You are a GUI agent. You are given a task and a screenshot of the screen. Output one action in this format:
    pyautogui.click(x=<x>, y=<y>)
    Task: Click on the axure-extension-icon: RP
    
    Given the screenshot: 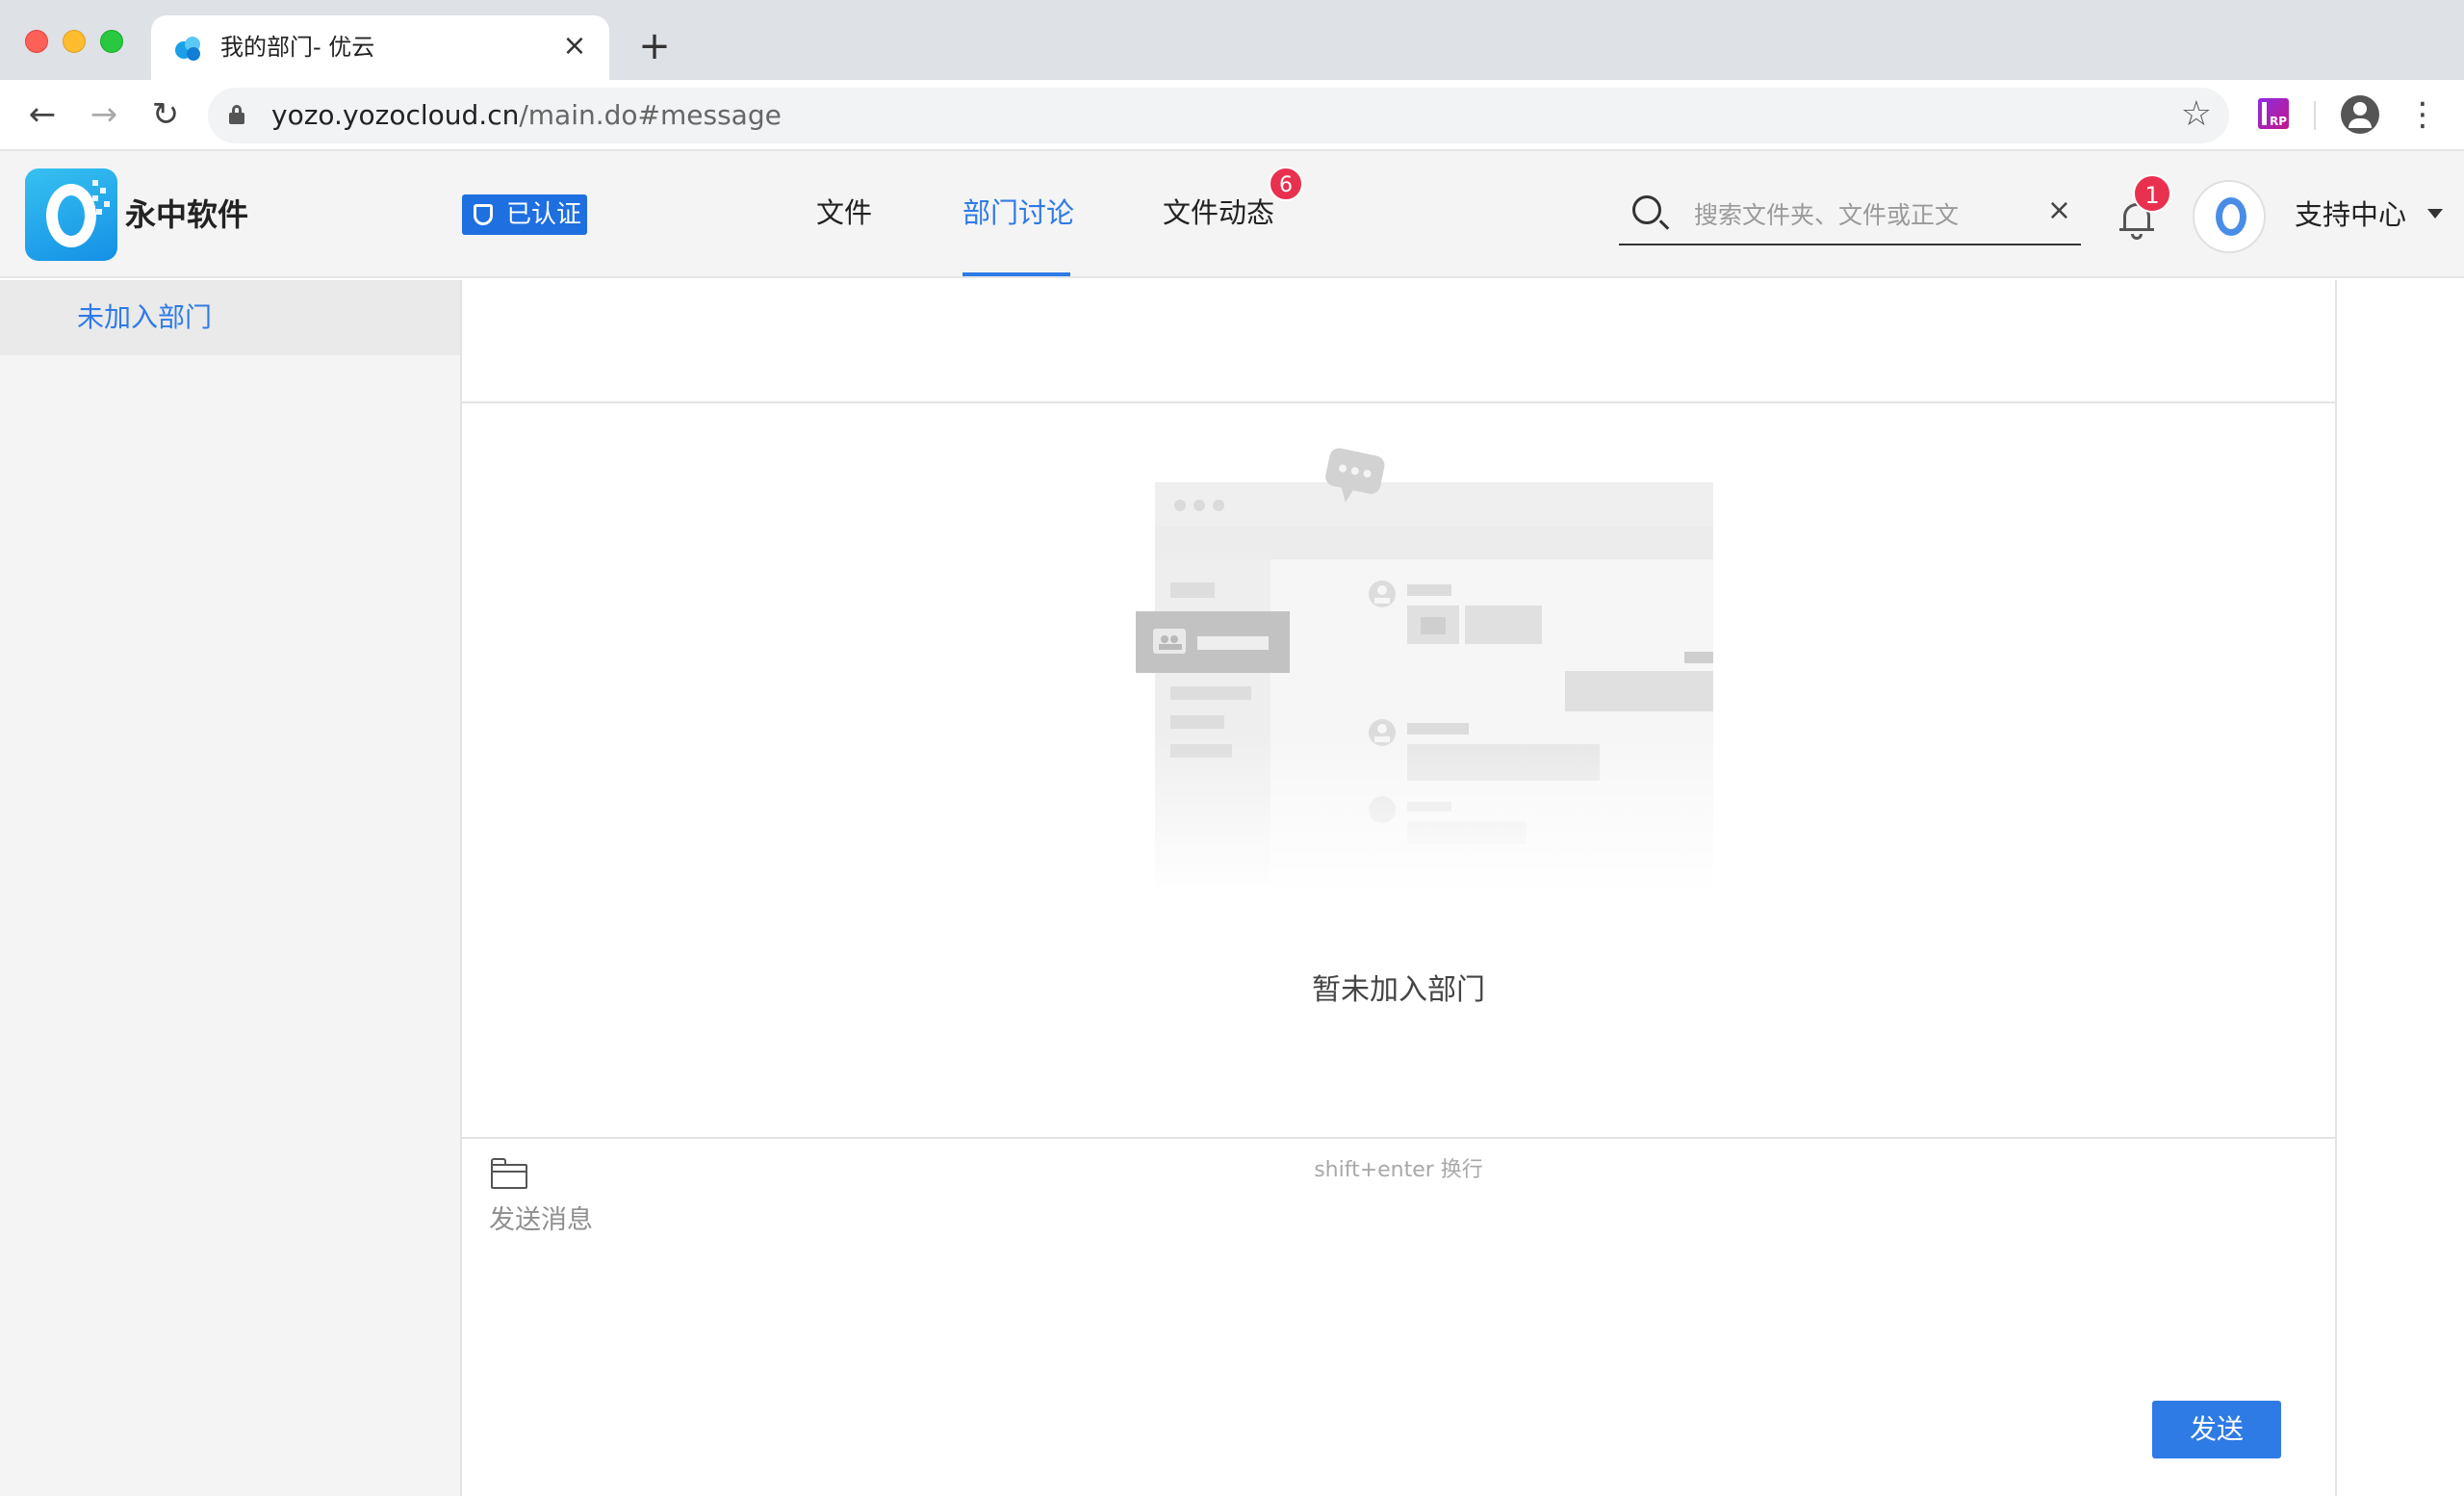 What is the action you would take?
    pyautogui.click(x=2273, y=113)
    